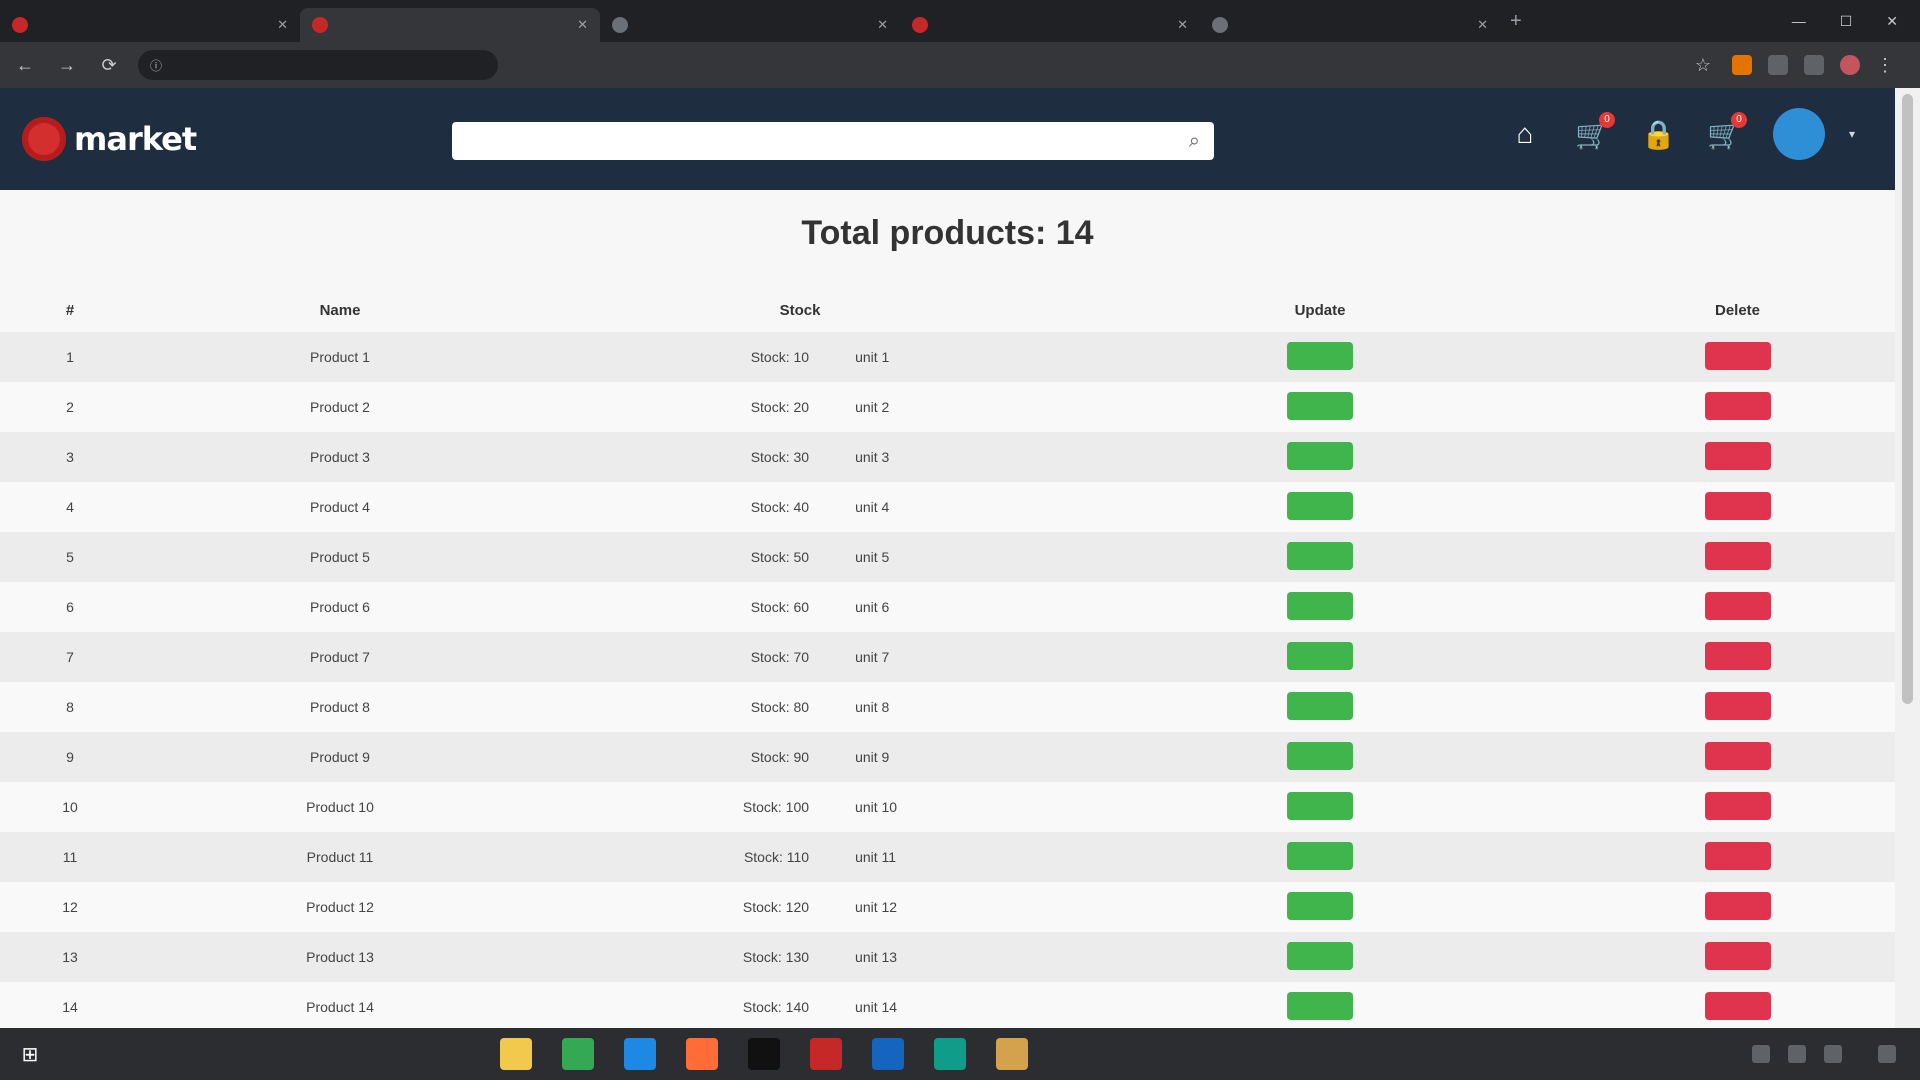 The height and width of the screenshot is (1080, 1920). Describe the element at coordinates (340, 607) in the screenshot. I see `product-name: Product 6` at that location.